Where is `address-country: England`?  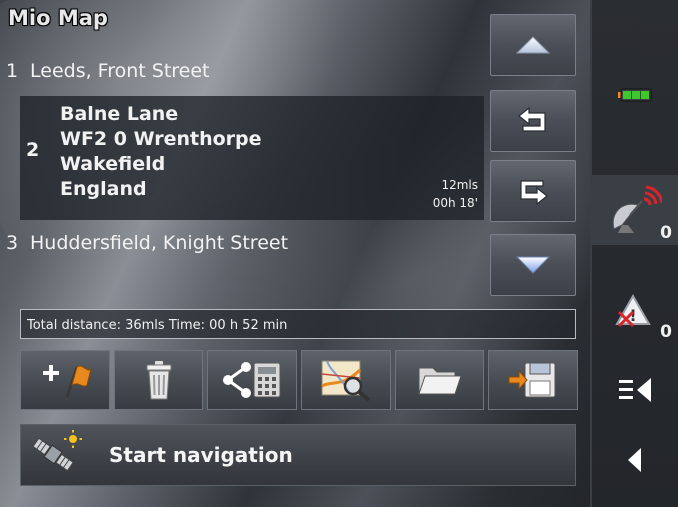 address-country: England is located at coordinates (103, 189).